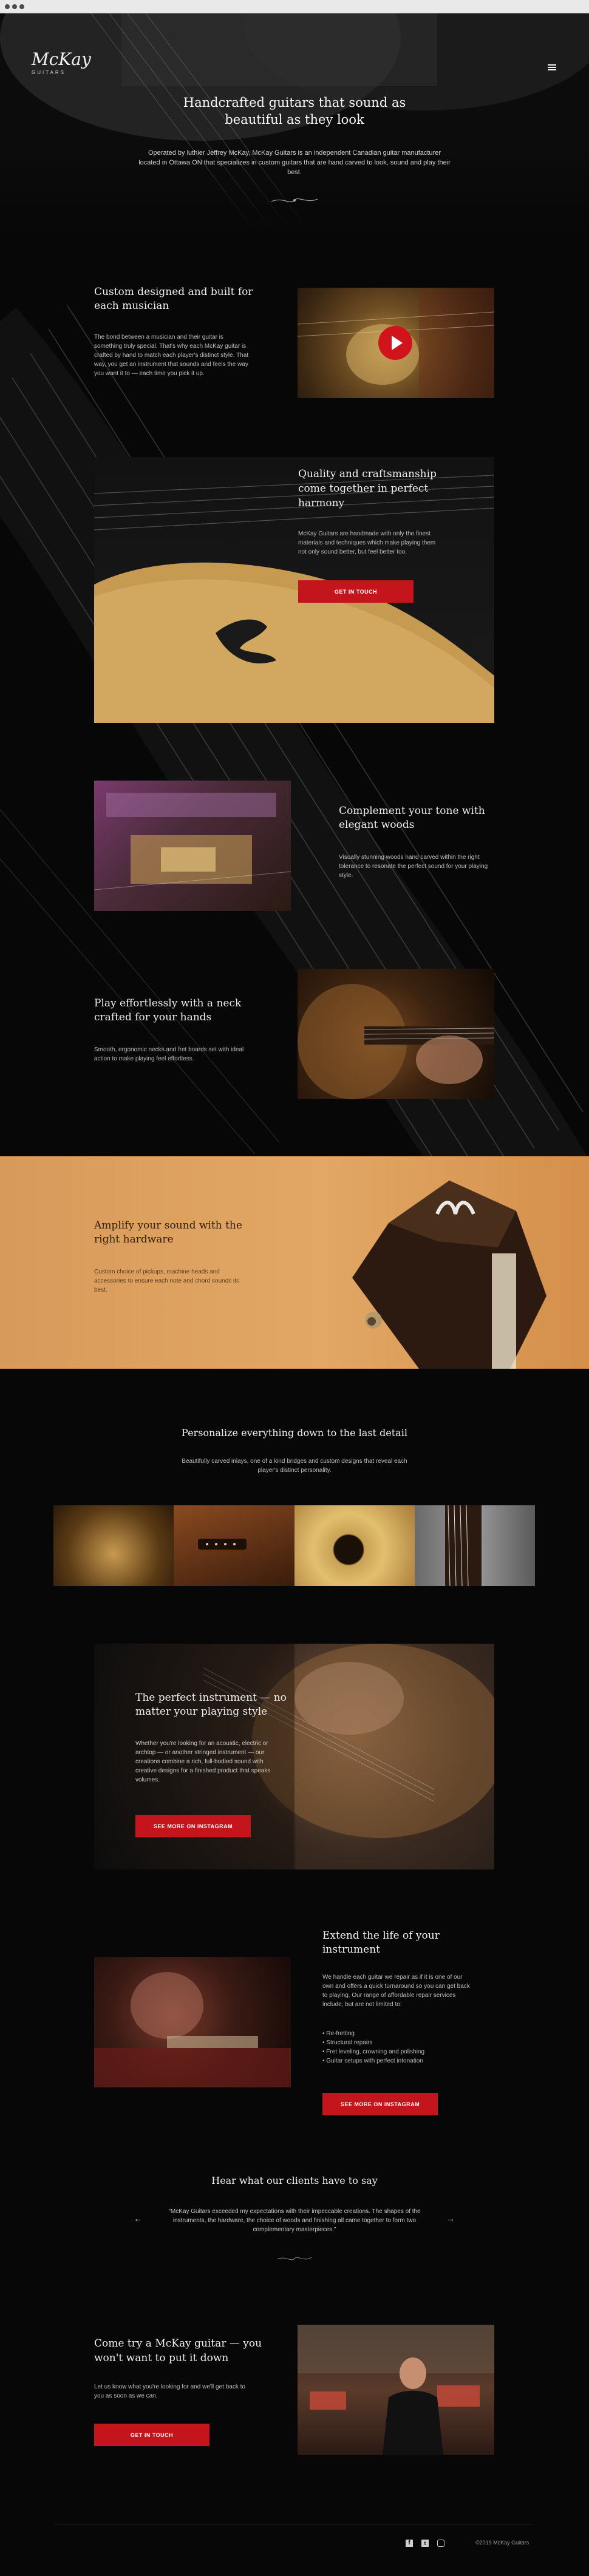 The height and width of the screenshot is (2576, 589). I want to click on video-thumbnail, so click(396, 343).